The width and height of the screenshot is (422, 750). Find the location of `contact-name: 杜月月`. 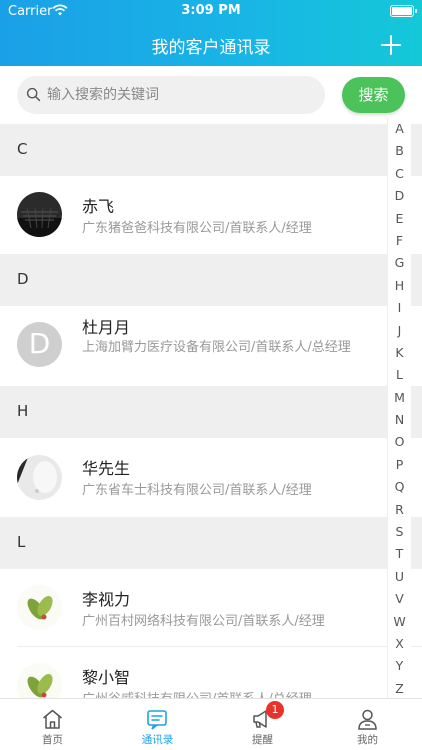

contact-name: 杜月月 is located at coordinates (106, 327).